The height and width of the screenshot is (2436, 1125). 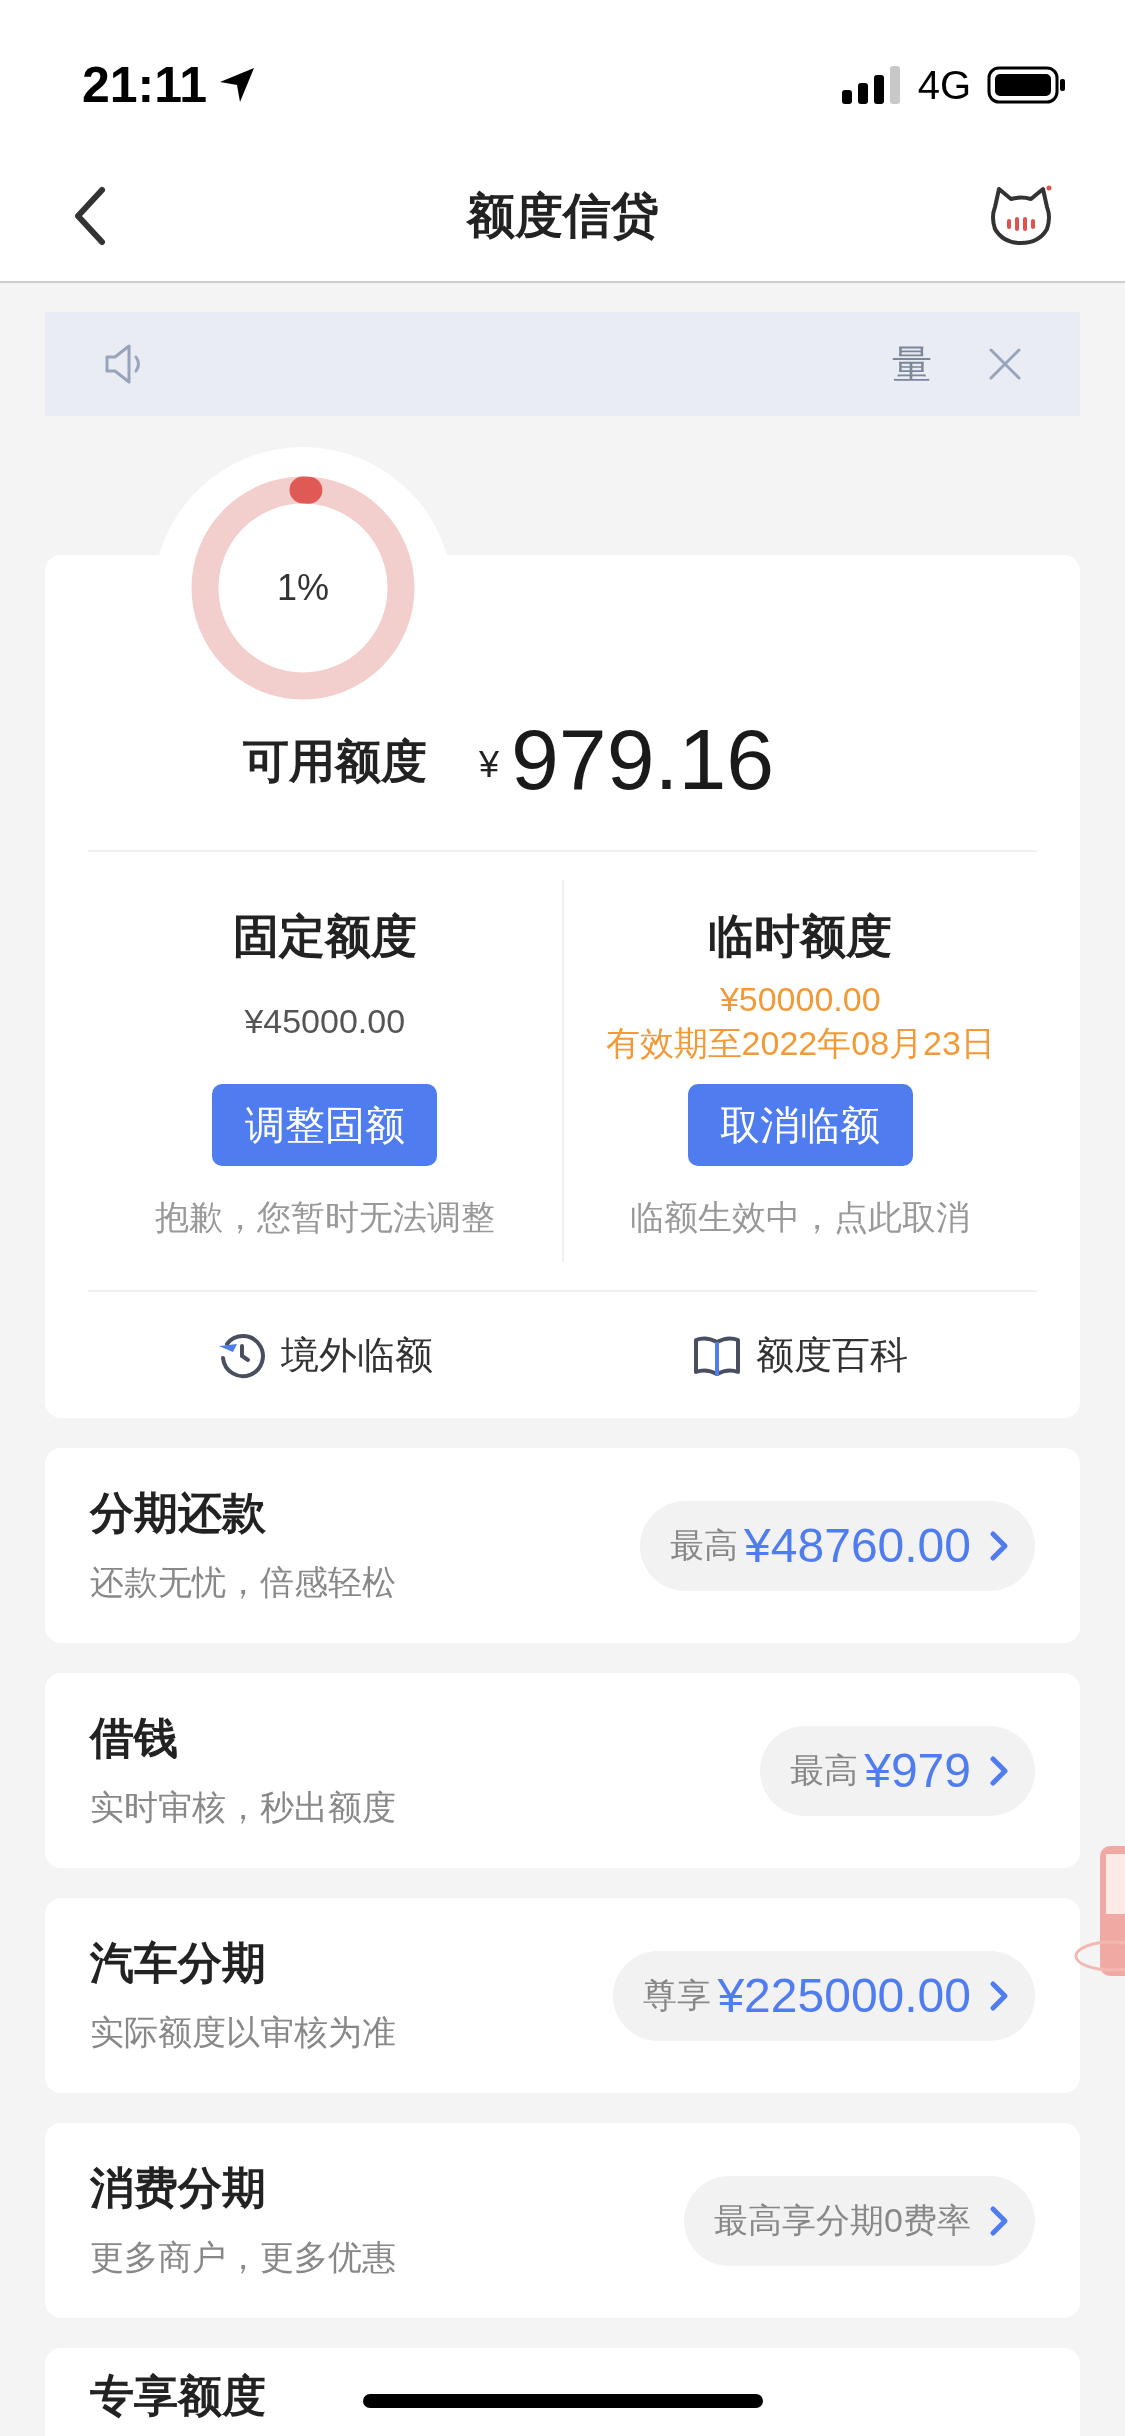 What do you see at coordinates (831, 1355) in the screenshot?
I see `link-label: 额度百科` at bounding box center [831, 1355].